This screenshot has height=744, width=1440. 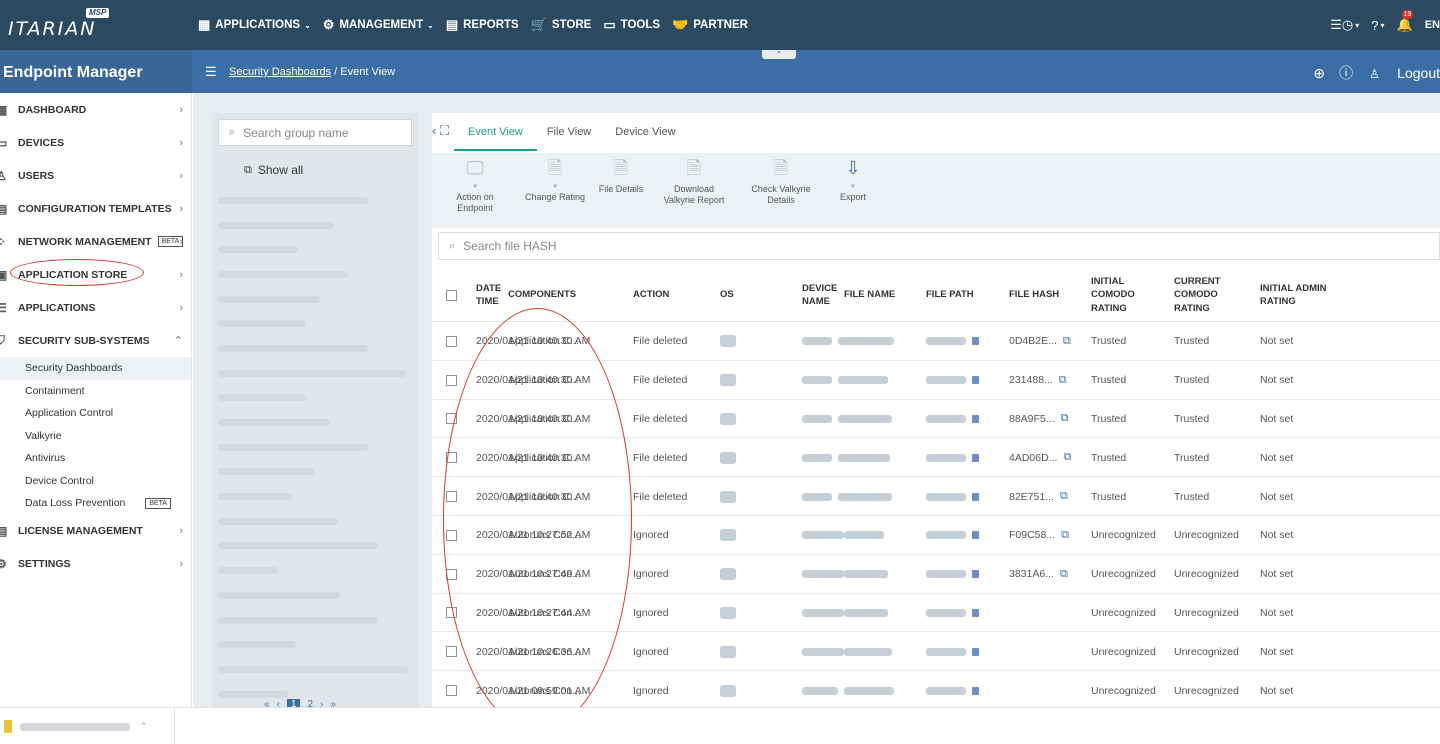 I want to click on submenu-item-security-dashboards: Security Dashboards, so click(x=95, y=368).